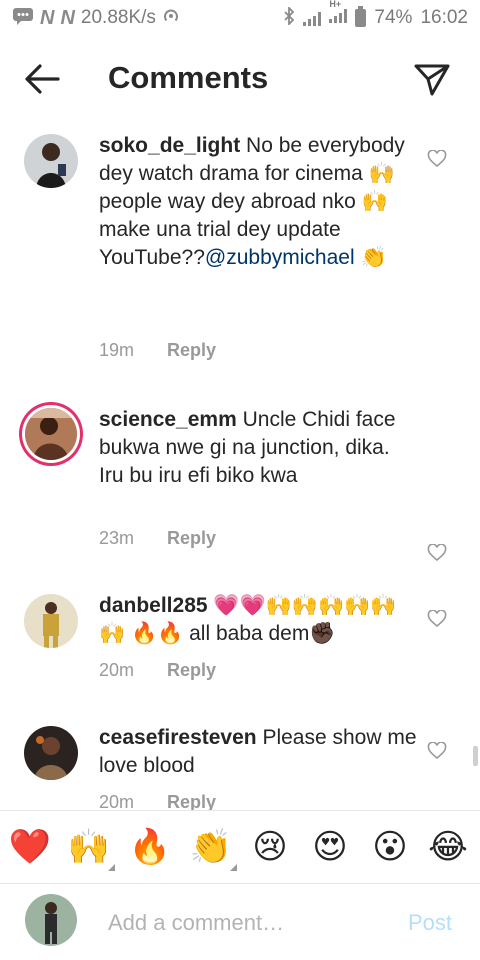 This screenshot has width=480, height=960. What do you see at coordinates (444, 17) in the screenshot?
I see `clock: 16:02` at bounding box center [444, 17].